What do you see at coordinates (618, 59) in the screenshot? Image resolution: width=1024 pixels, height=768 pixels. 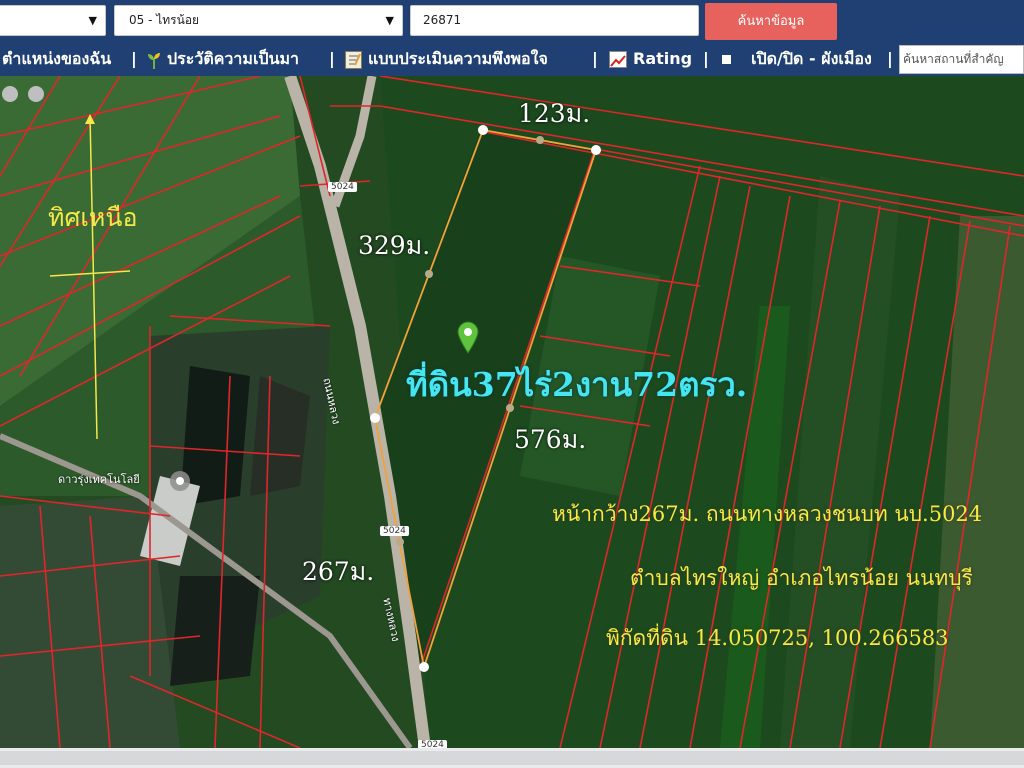 I see `chart-icon` at bounding box center [618, 59].